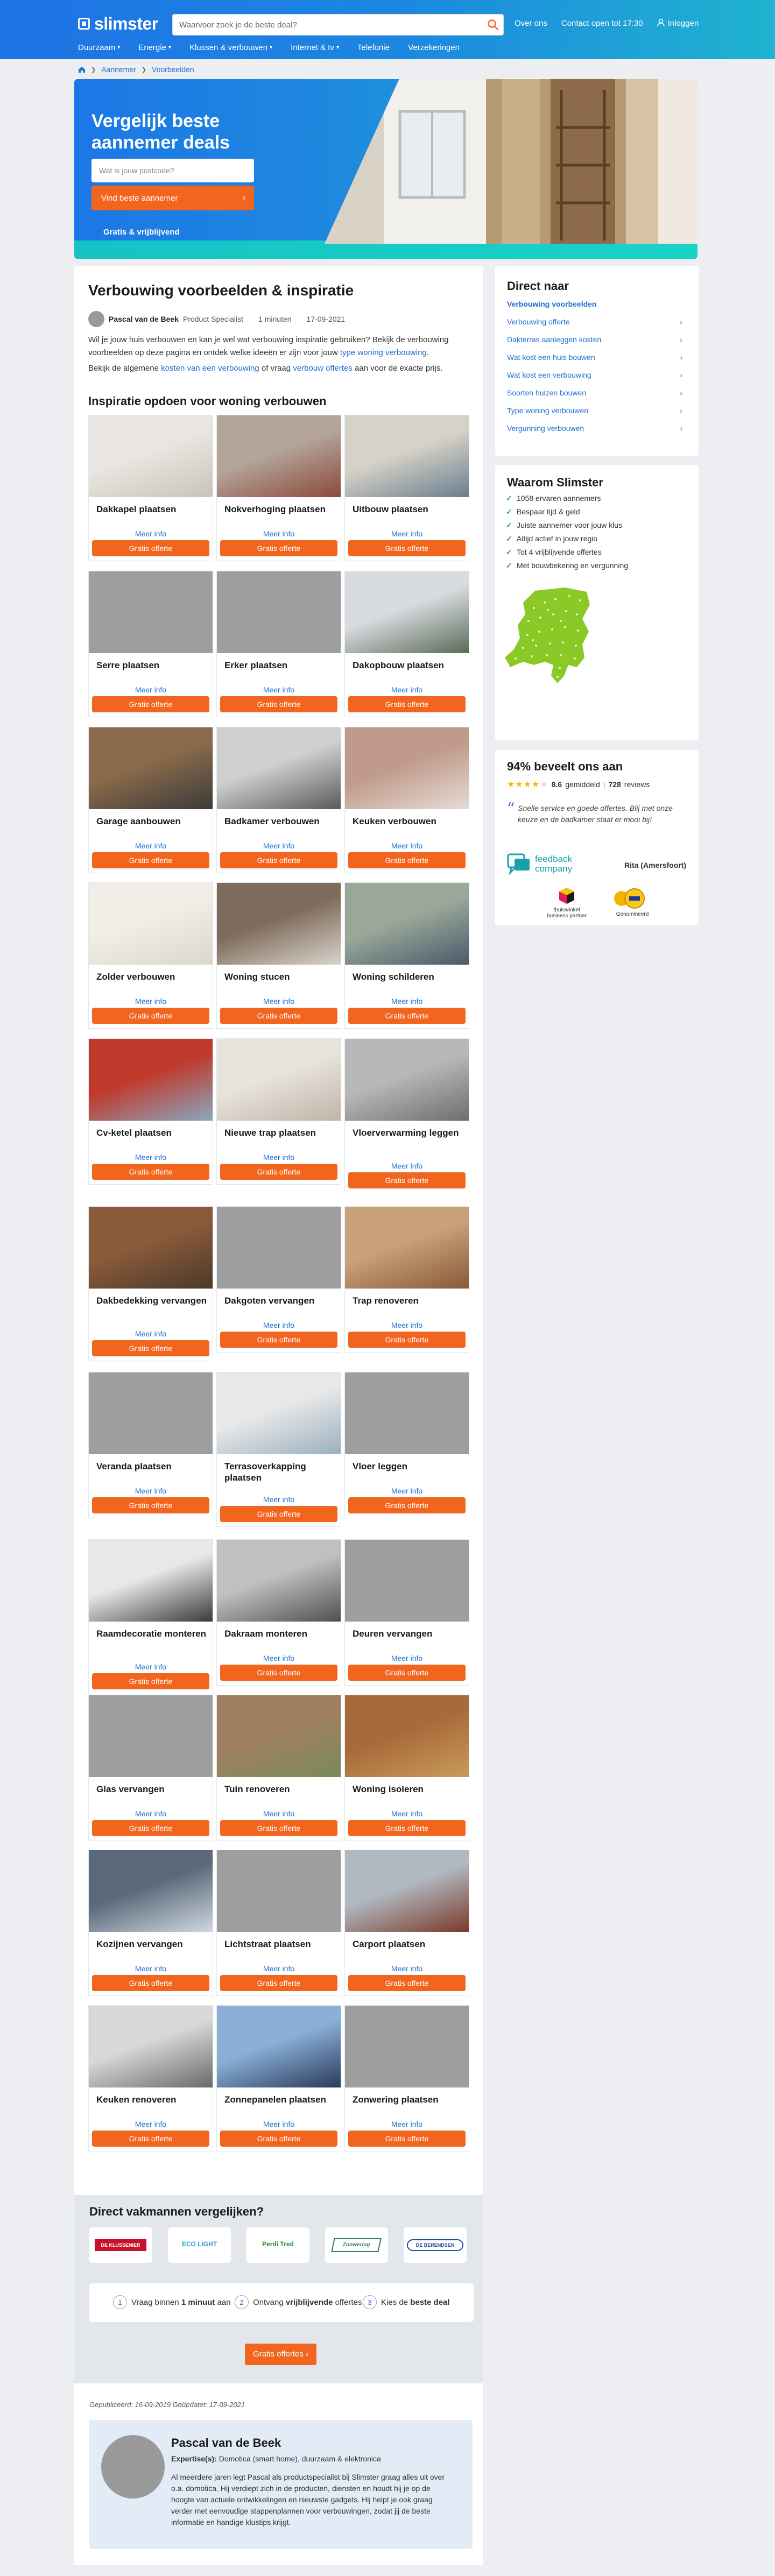  What do you see at coordinates (597, 393) in the screenshot?
I see `direct-link: Soorten huizen bouwen ›` at bounding box center [597, 393].